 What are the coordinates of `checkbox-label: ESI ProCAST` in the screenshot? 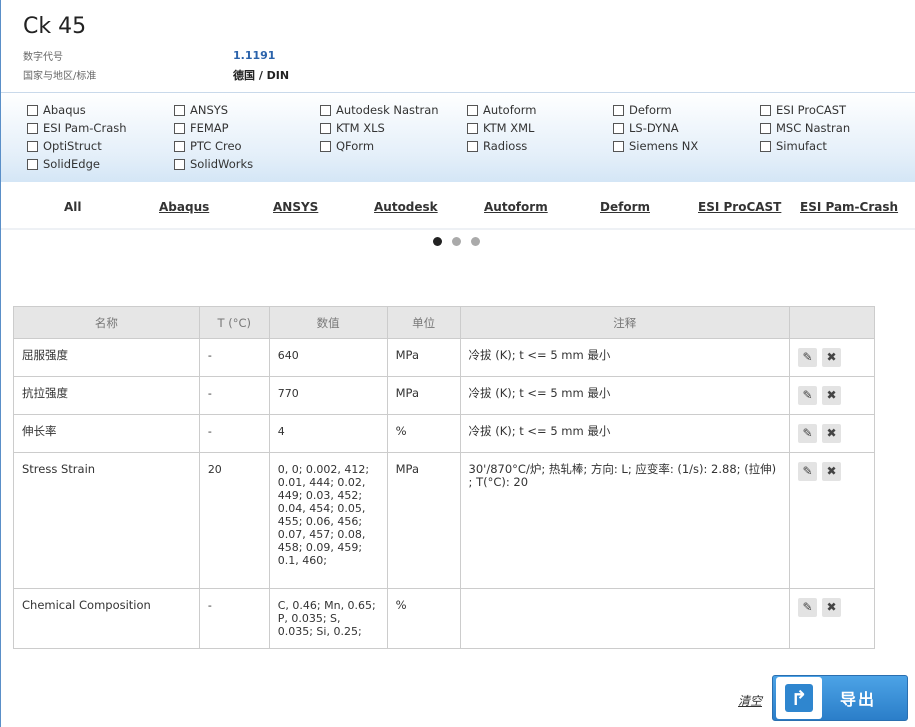 It's located at (811, 110).